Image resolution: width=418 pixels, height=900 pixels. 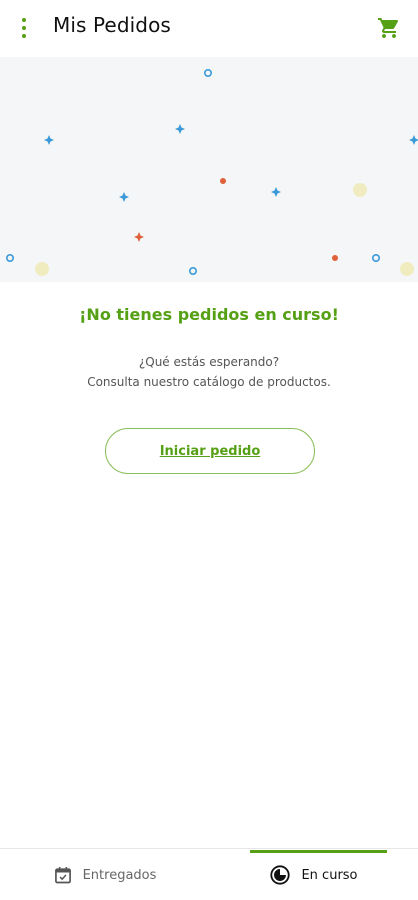 I want to click on more-vert-icon, so click(x=24, y=28).